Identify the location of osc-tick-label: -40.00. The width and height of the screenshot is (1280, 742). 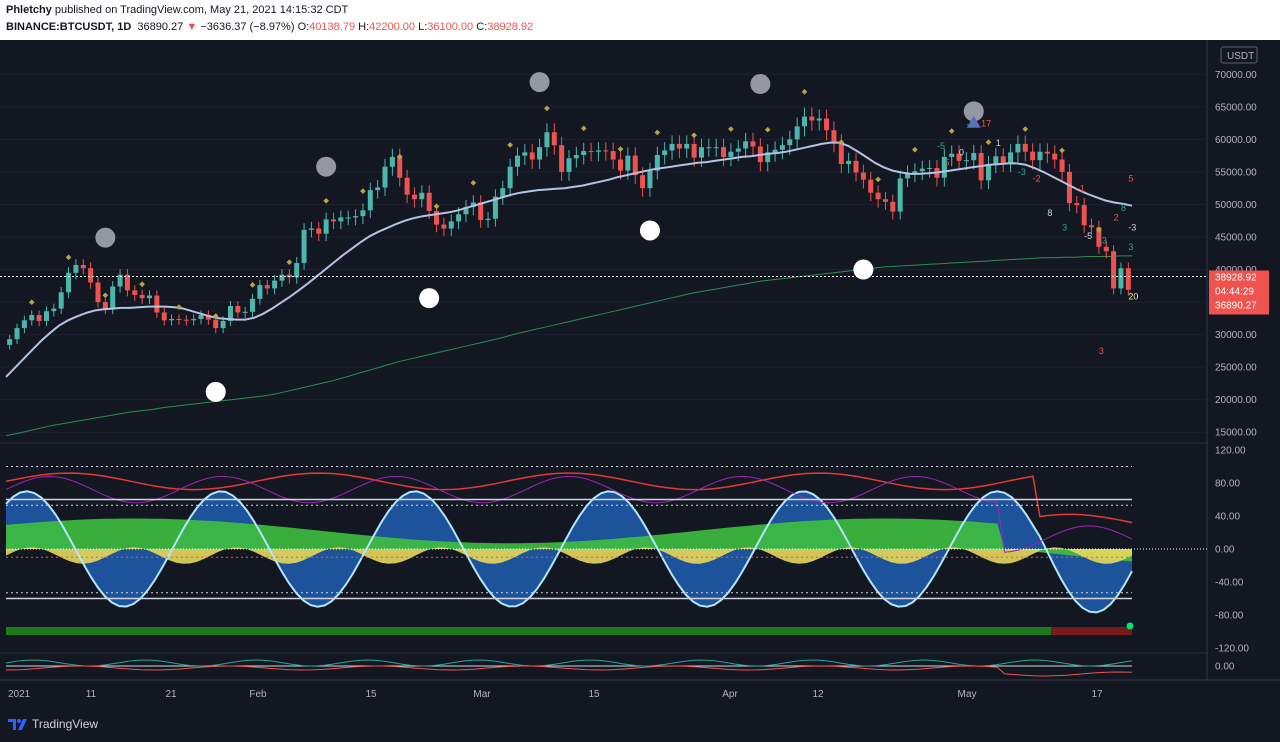
(1229, 583).